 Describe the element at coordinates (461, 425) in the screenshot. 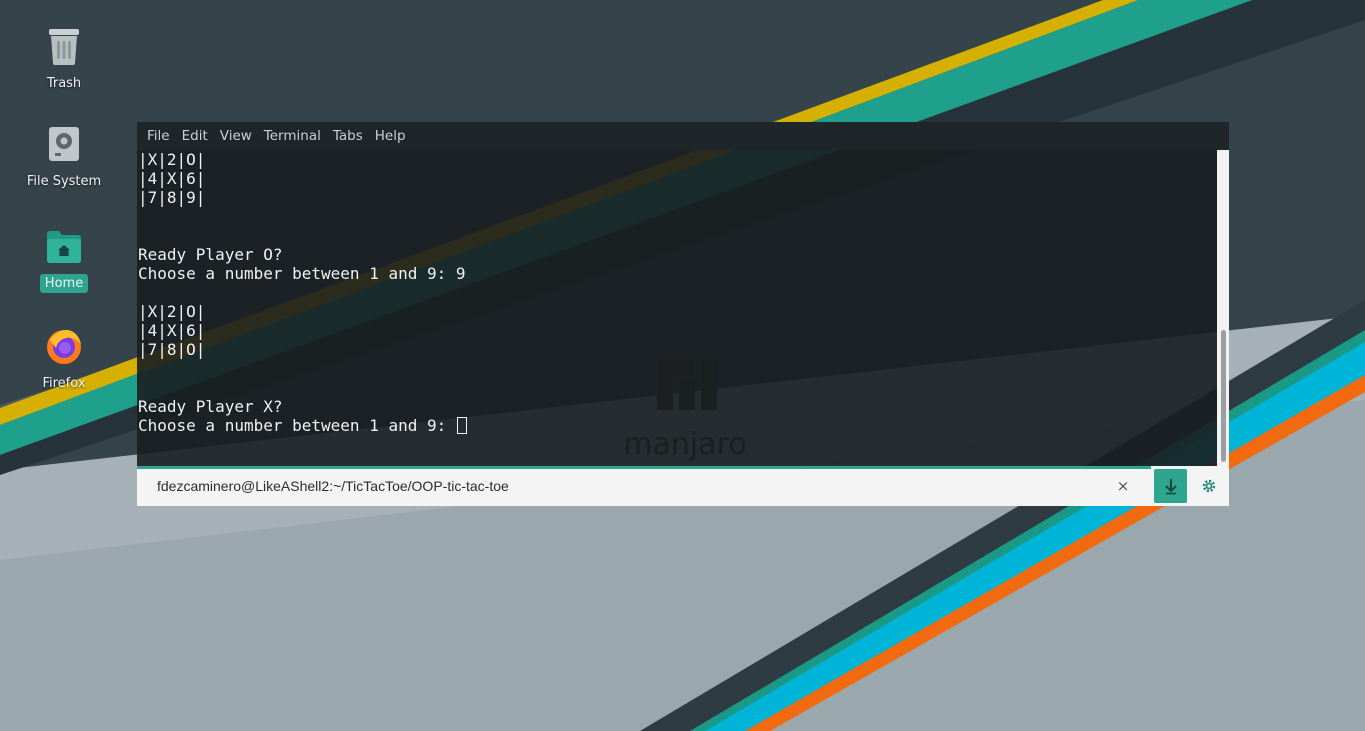

I see `text-cursor` at that location.